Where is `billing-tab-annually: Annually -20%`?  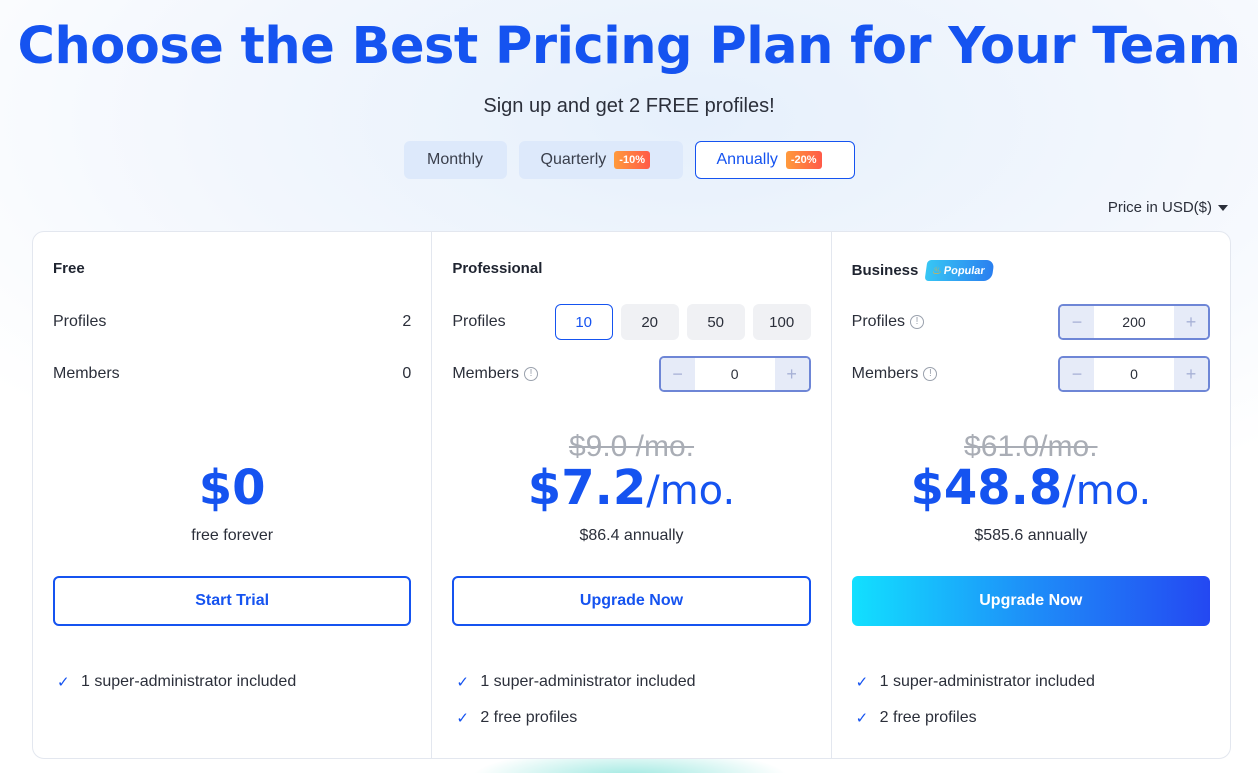
billing-tab-annually: Annually -20% is located at coordinates (774, 160).